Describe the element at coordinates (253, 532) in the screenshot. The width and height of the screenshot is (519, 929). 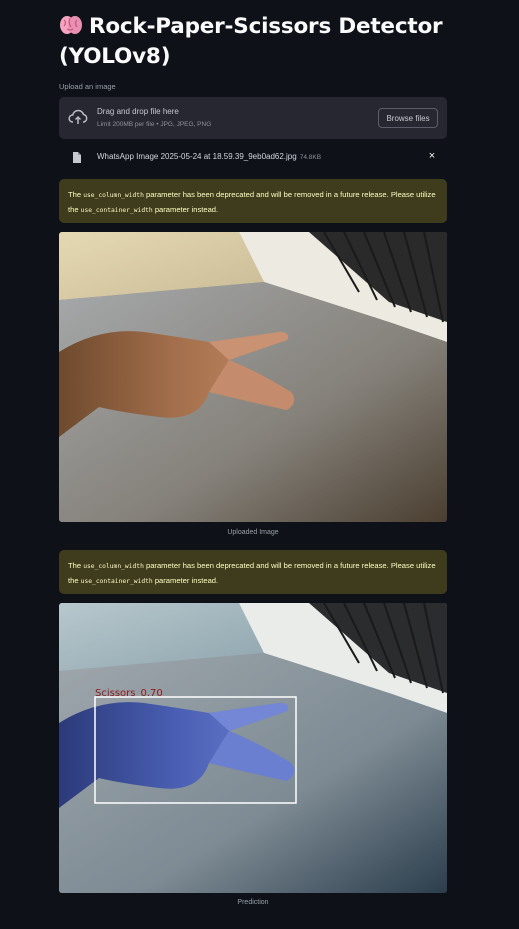
I see `uploaded-image-caption: Uploaded Image` at that location.